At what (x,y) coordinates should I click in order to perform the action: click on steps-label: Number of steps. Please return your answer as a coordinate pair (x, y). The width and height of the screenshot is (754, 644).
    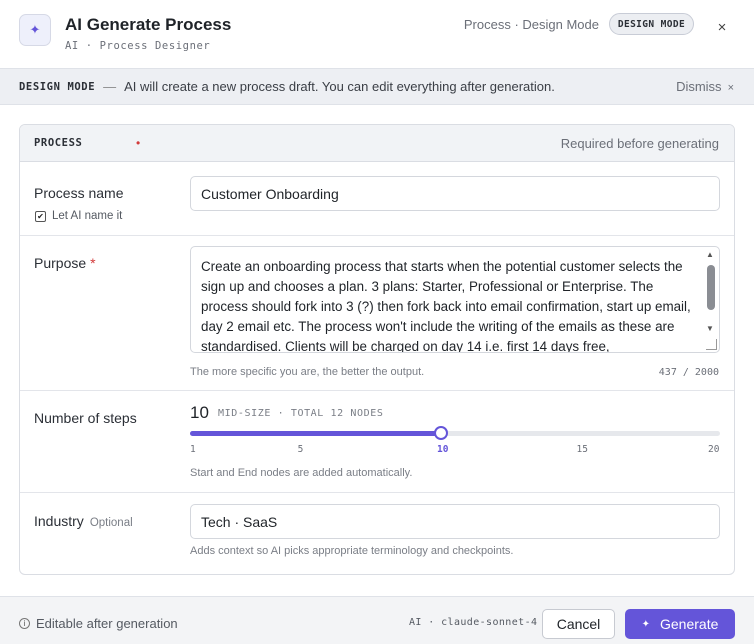
    Looking at the image, I should click on (85, 418).